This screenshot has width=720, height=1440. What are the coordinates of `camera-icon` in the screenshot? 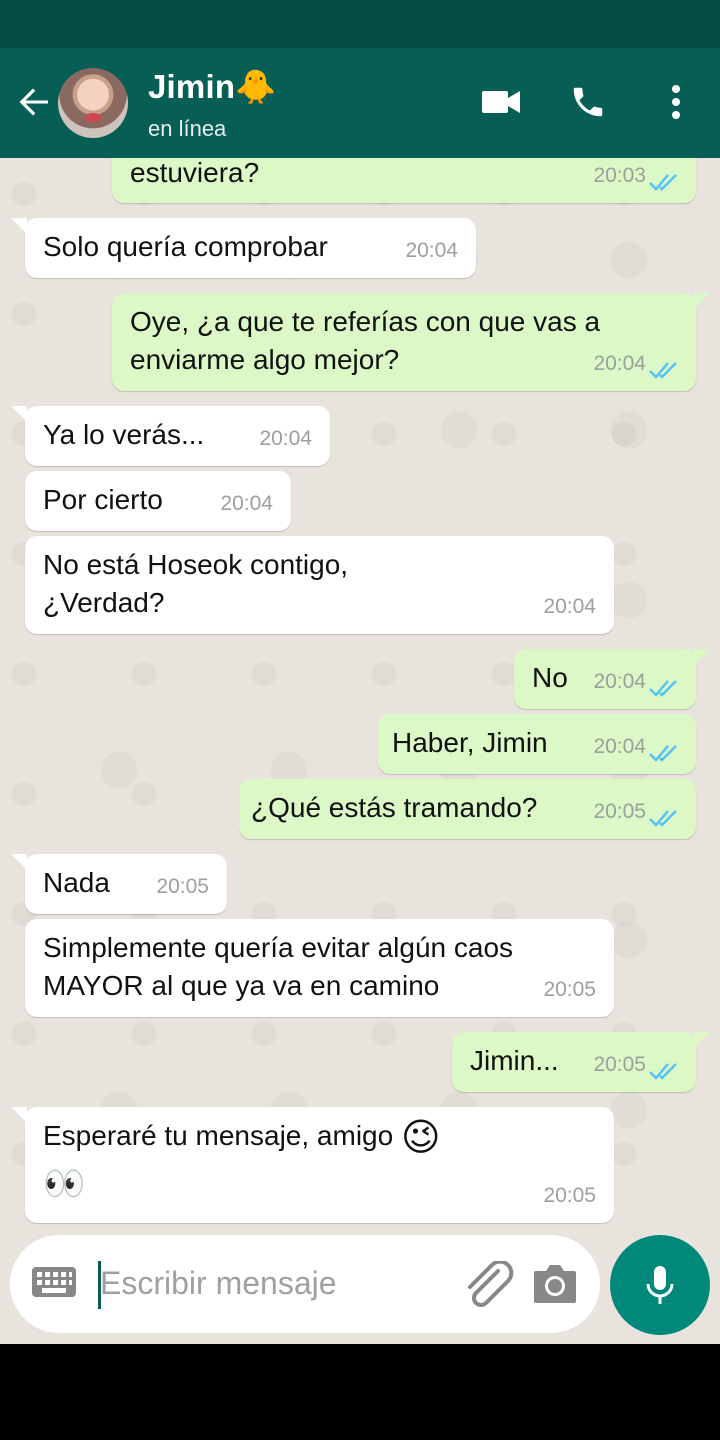 It's located at (555, 1284).